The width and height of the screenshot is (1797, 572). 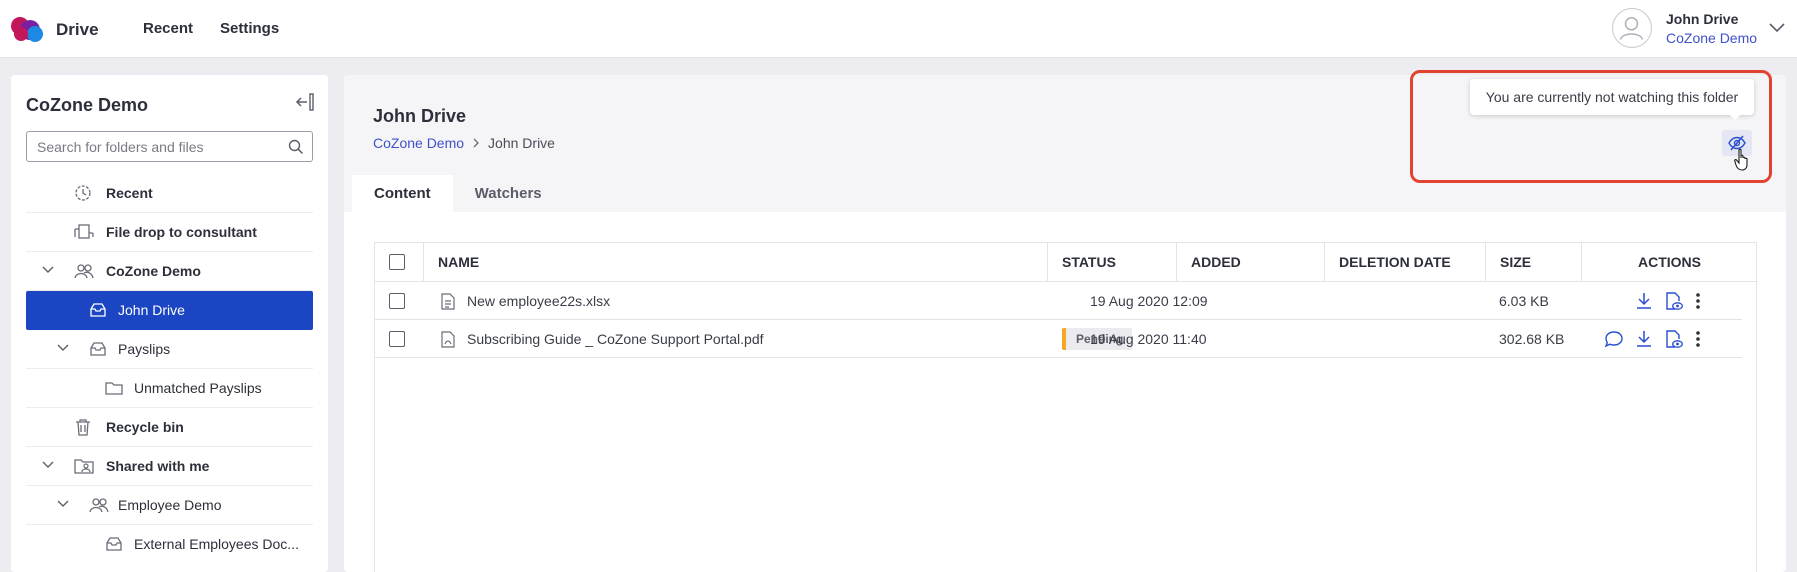 I want to click on sidebar-item-john-drive: John Drive, so click(x=169, y=310).